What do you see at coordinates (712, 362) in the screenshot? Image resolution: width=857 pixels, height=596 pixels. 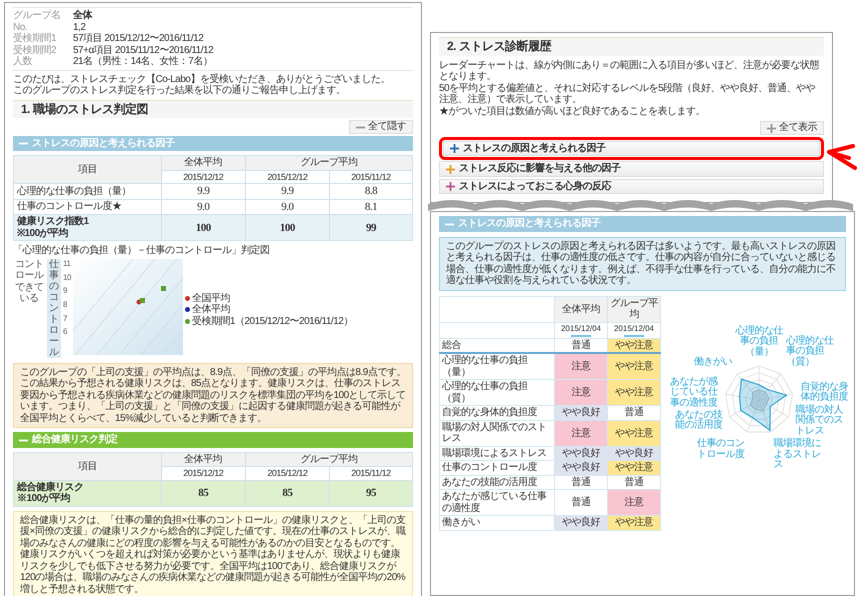 I see `axis-label: 働きがい` at bounding box center [712, 362].